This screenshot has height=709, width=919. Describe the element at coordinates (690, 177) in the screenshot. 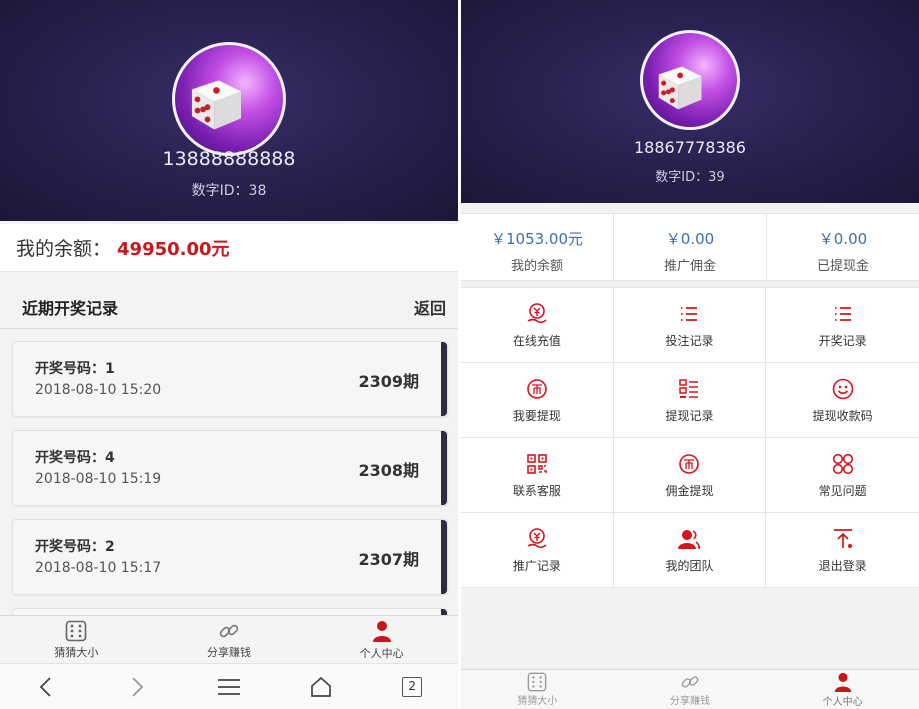

I see `user-id: 数字ID：39` at that location.